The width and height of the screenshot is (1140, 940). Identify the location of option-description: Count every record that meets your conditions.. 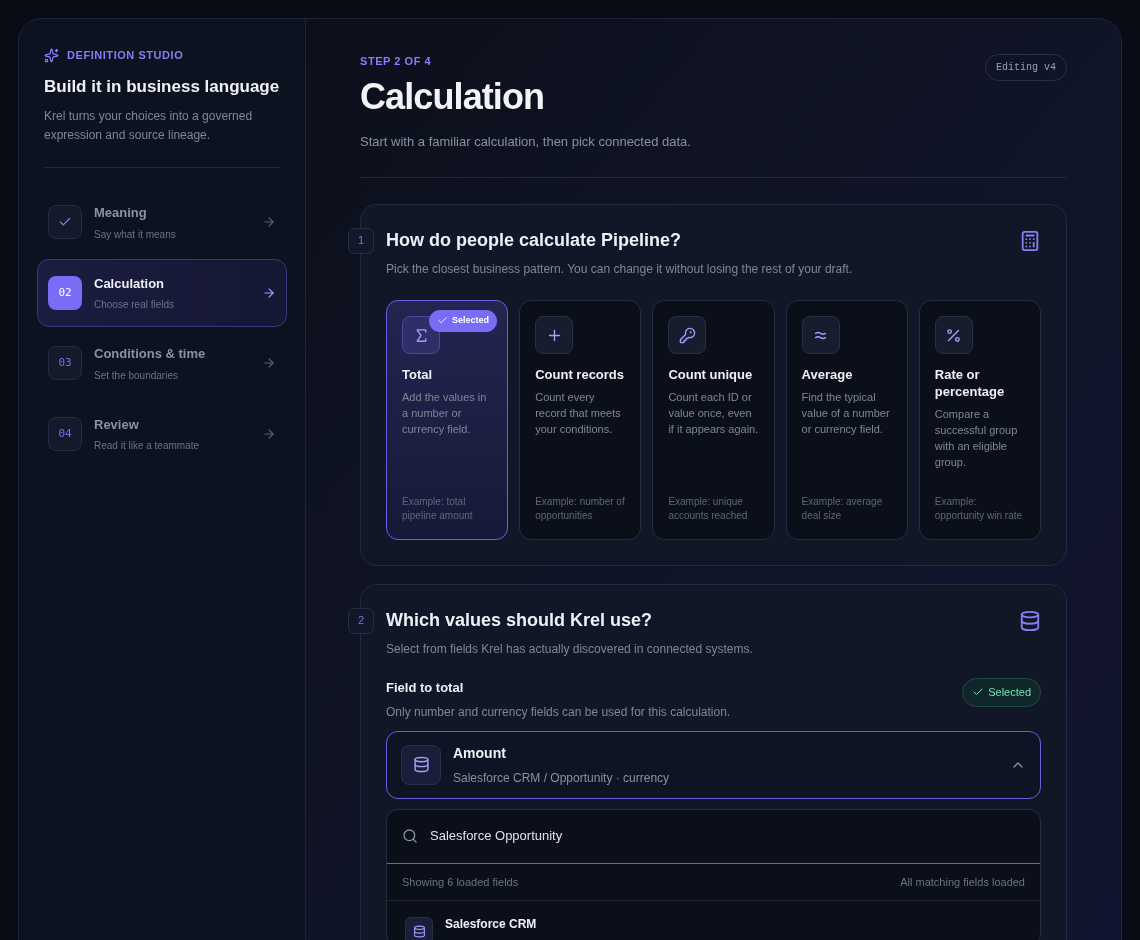
(578, 413).